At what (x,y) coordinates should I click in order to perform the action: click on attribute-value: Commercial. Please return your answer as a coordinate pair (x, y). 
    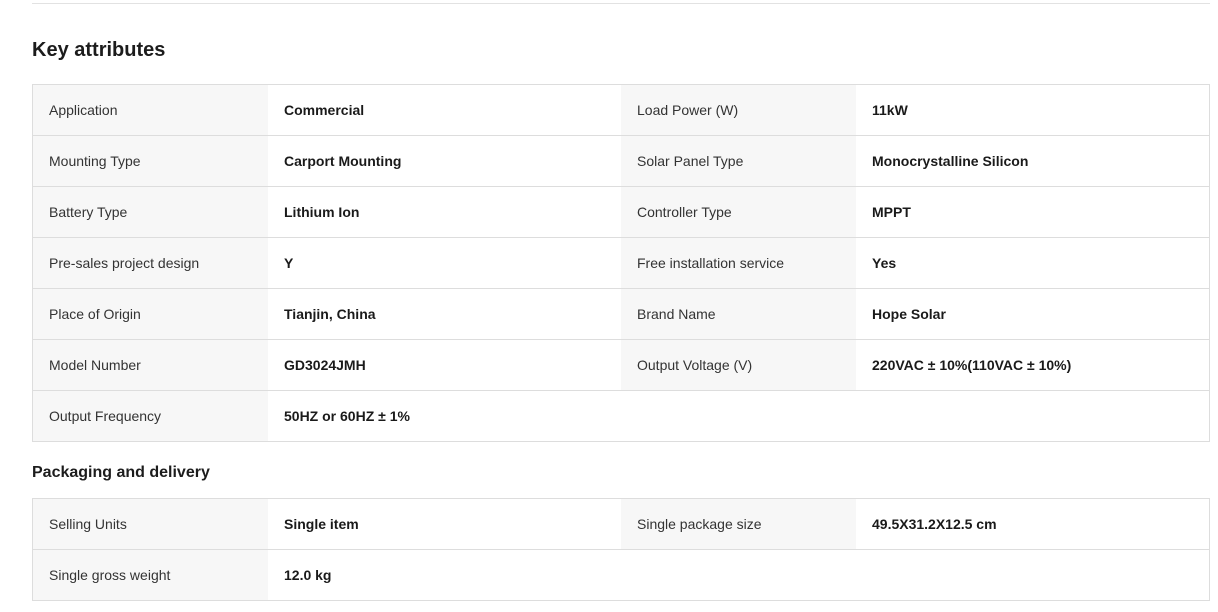
    Looking at the image, I should click on (444, 110).